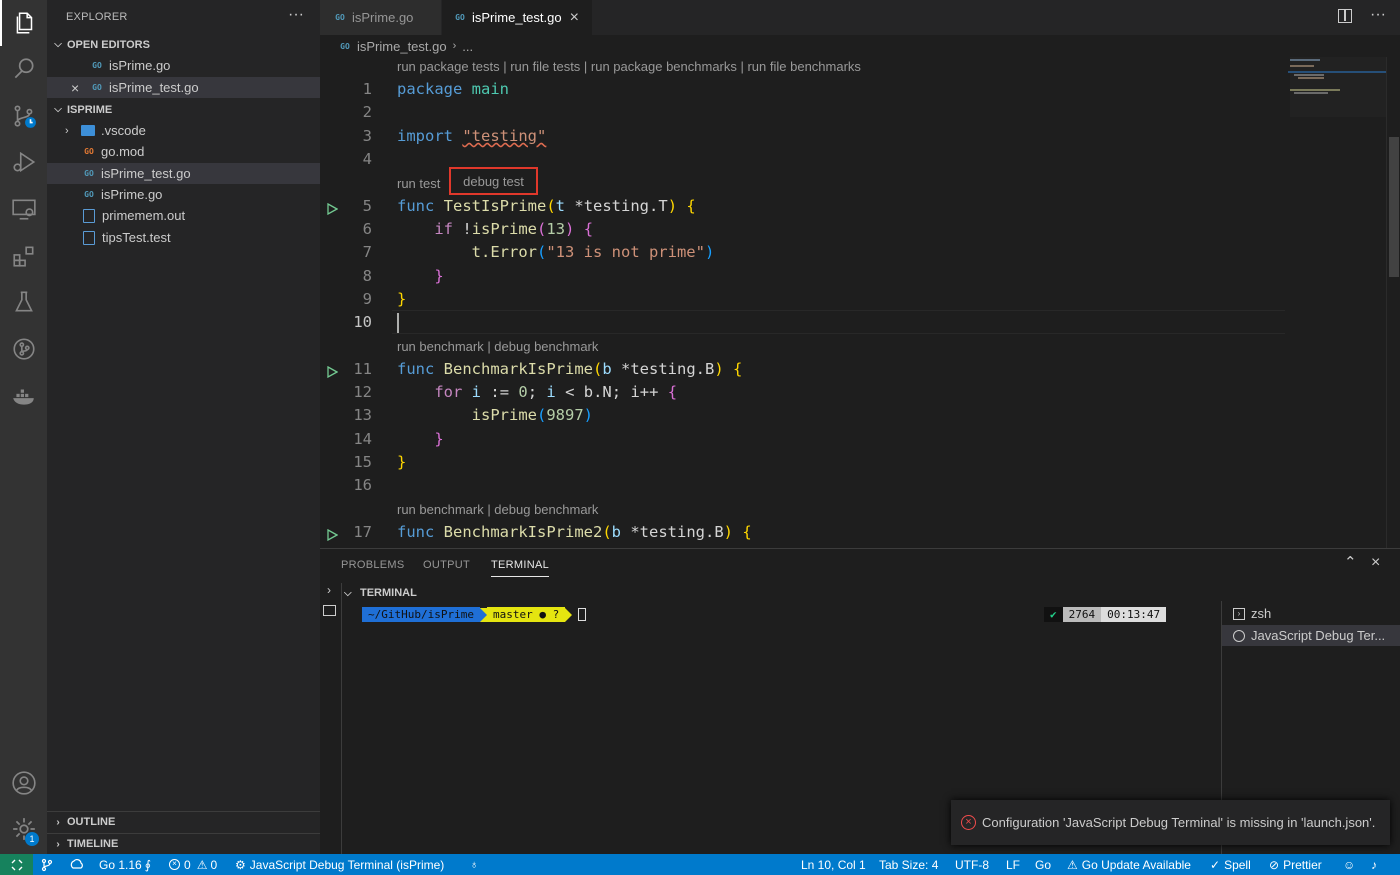 This screenshot has height=875, width=1400. What do you see at coordinates (183, 151) in the screenshot?
I see `tree-item-file: GO go.mod` at bounding box center [183, 151].